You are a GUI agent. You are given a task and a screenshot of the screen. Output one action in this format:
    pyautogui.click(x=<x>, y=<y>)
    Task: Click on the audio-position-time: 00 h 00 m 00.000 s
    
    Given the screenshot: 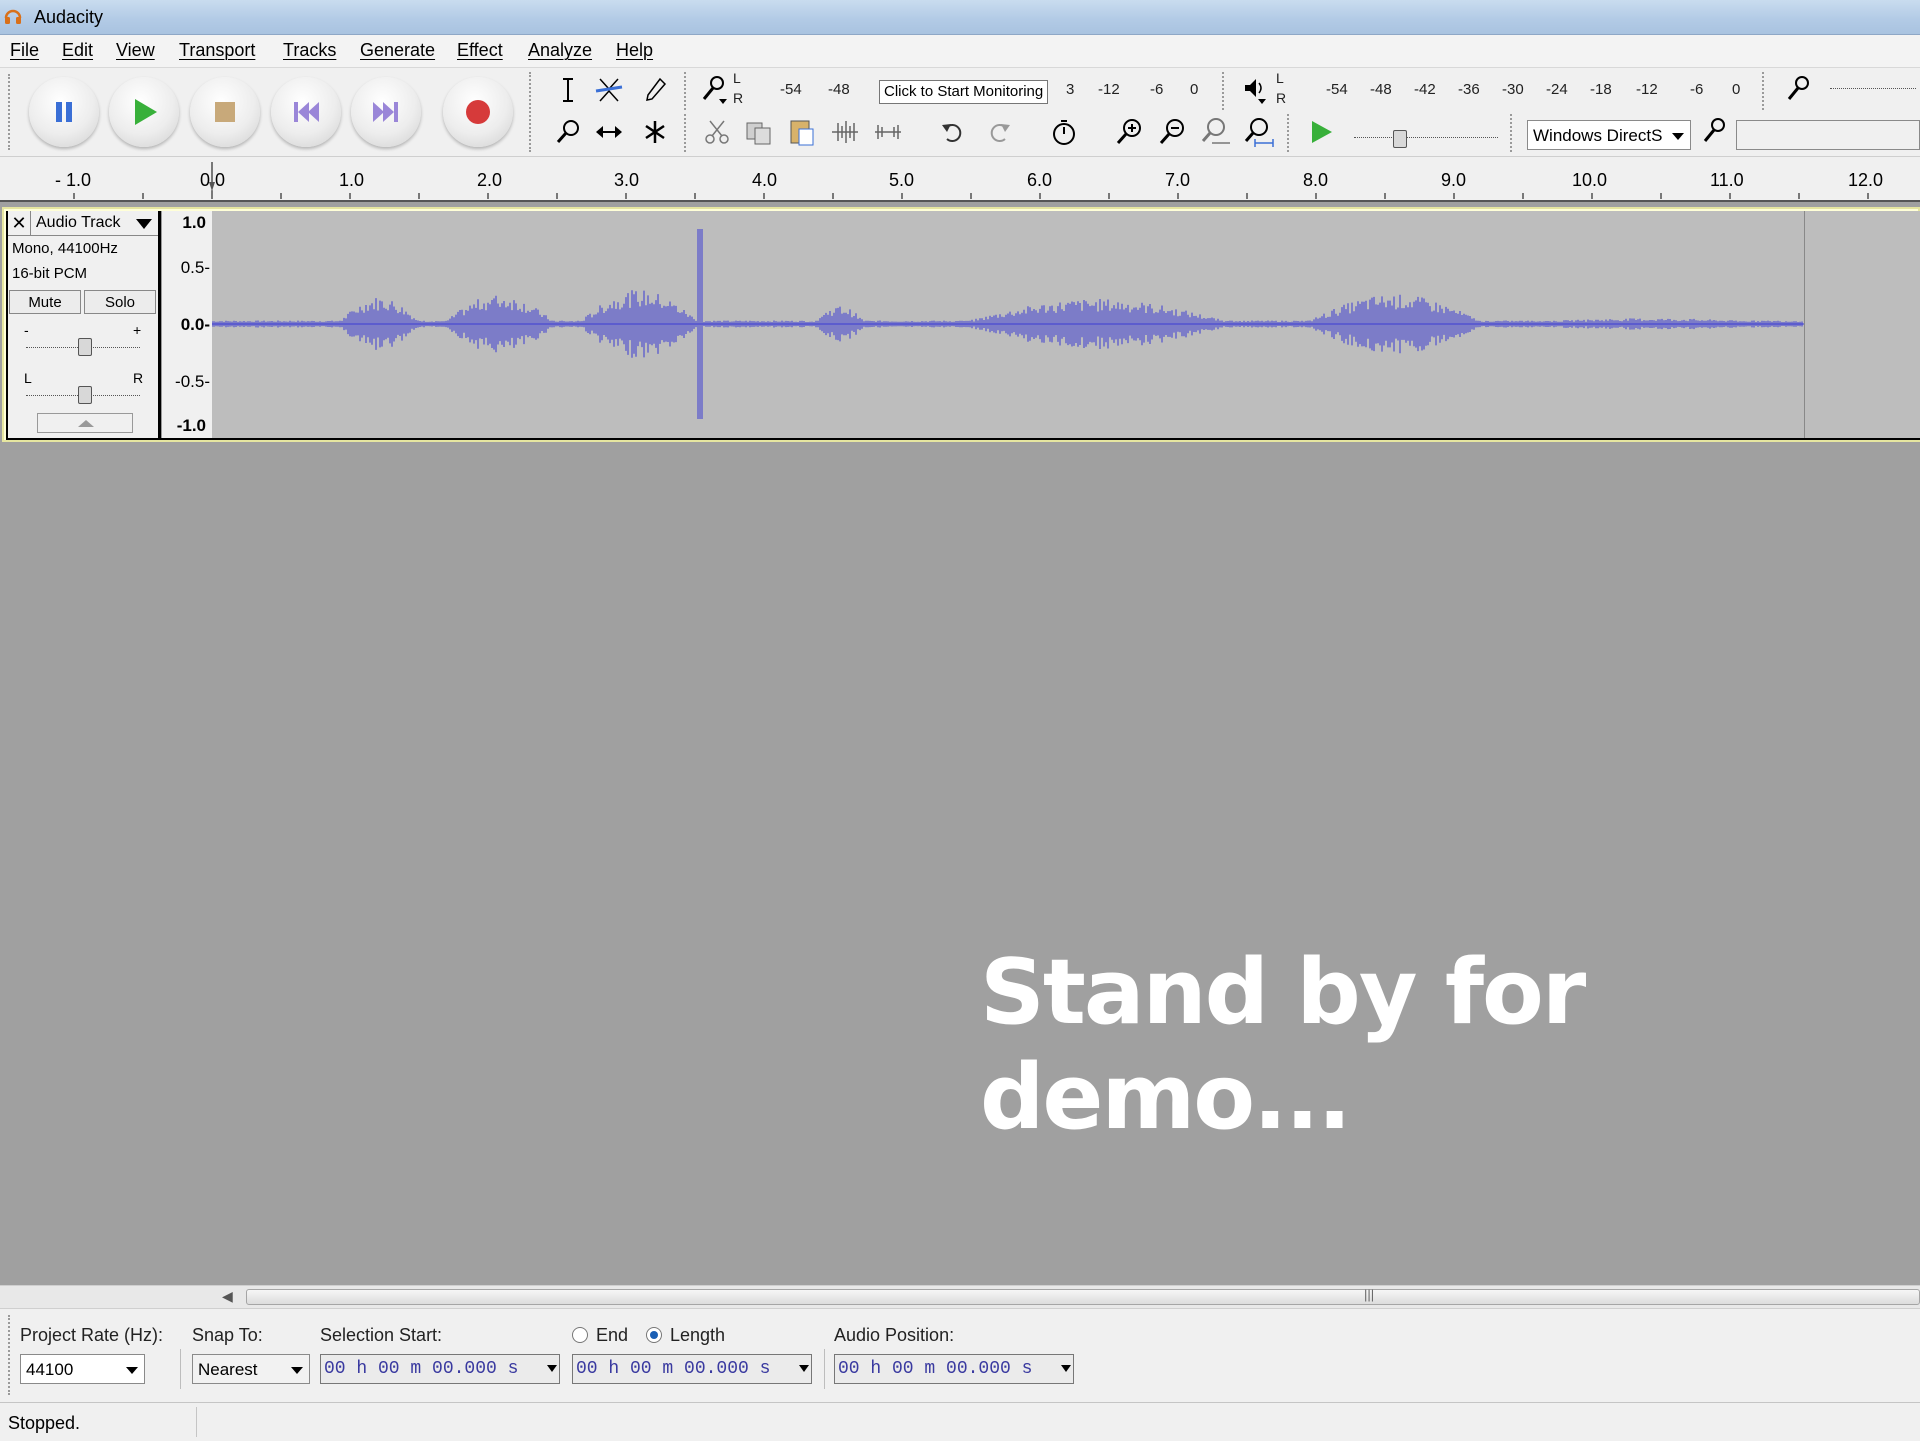 What is the action you would take?
    pyautogui.click(x=954, y=1369)
    